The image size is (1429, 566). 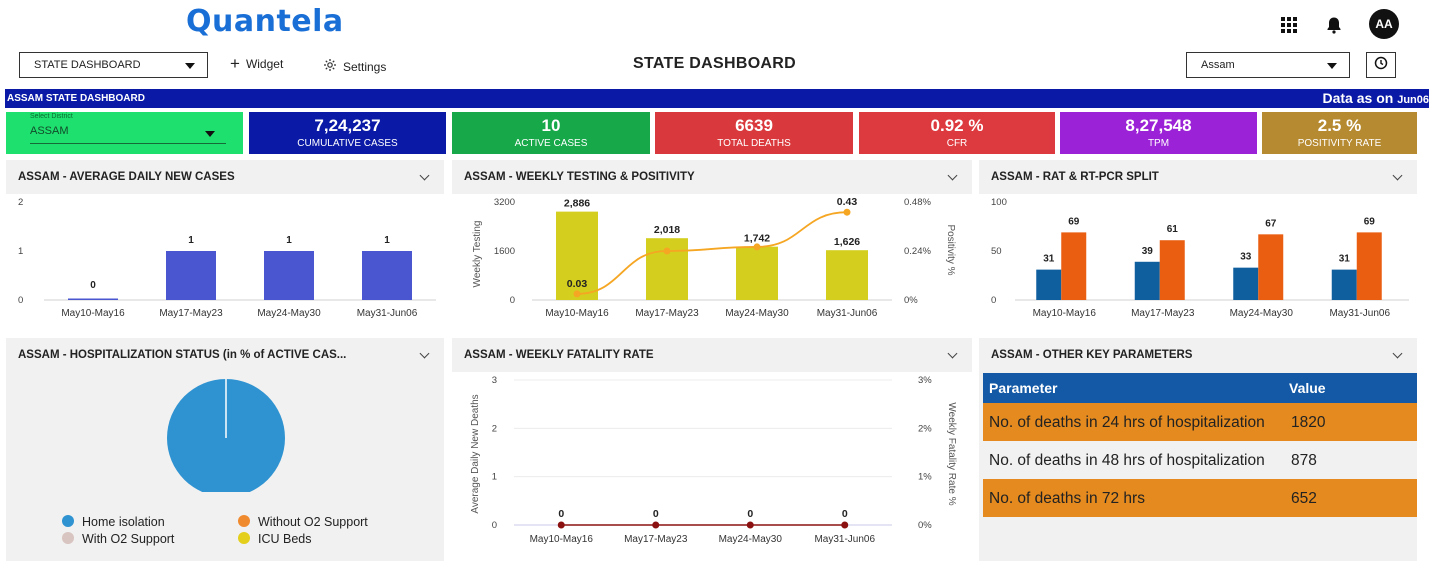 I want to click on panel-title: ASSAM - AVERAGE DAILY NEW CASES, so click(x=126, y=177).